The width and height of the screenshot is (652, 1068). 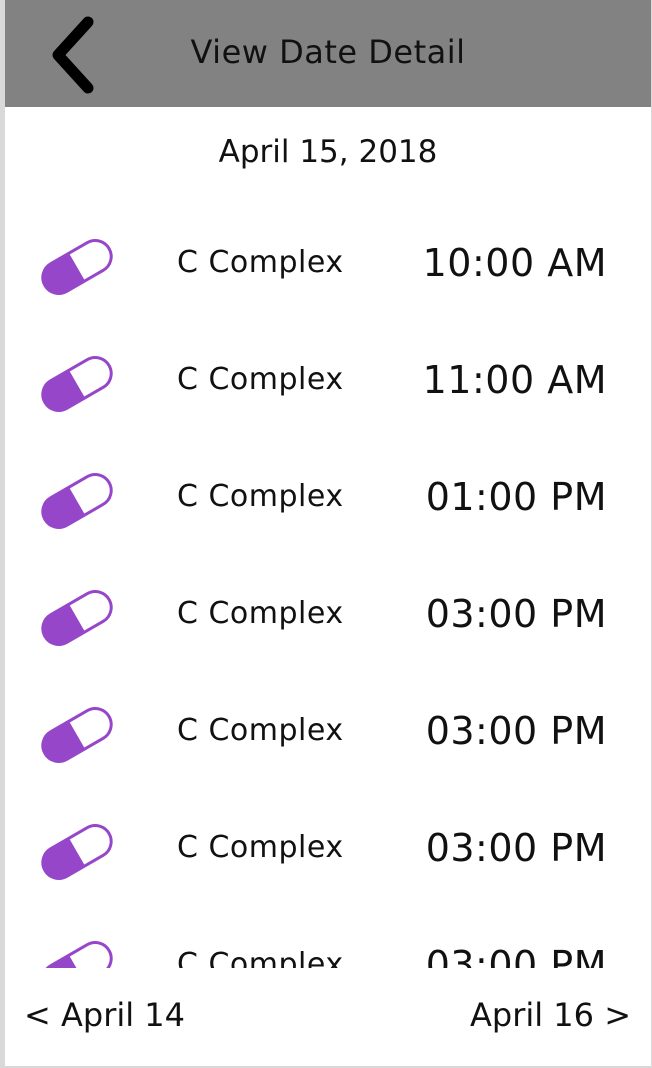 What do you see at coordinates (514, 263) in the screenshot?
I see `dose-time: 10:00 AM` at bounding box center [514, 263].